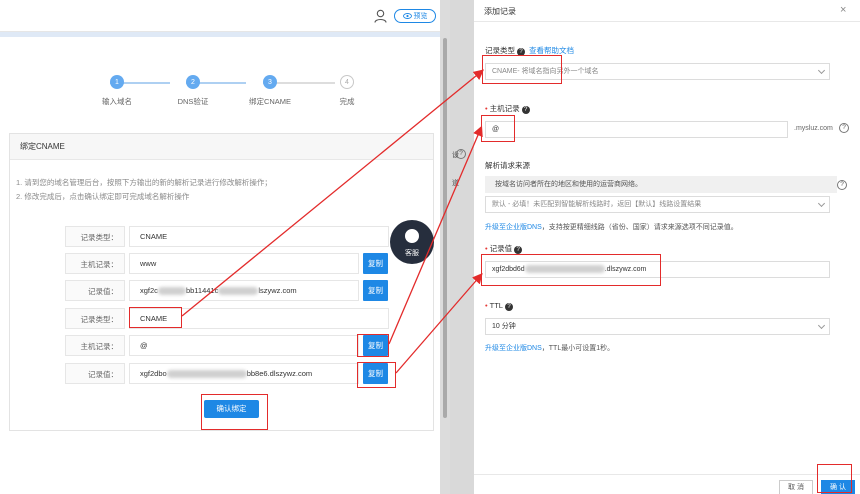 Image resolution: width=860 pixels, height=494 pixels. I want to click on instruction-2: 2. 修改完成后，点击确认绑定即可完成域名解析操作, so click(103, 196).